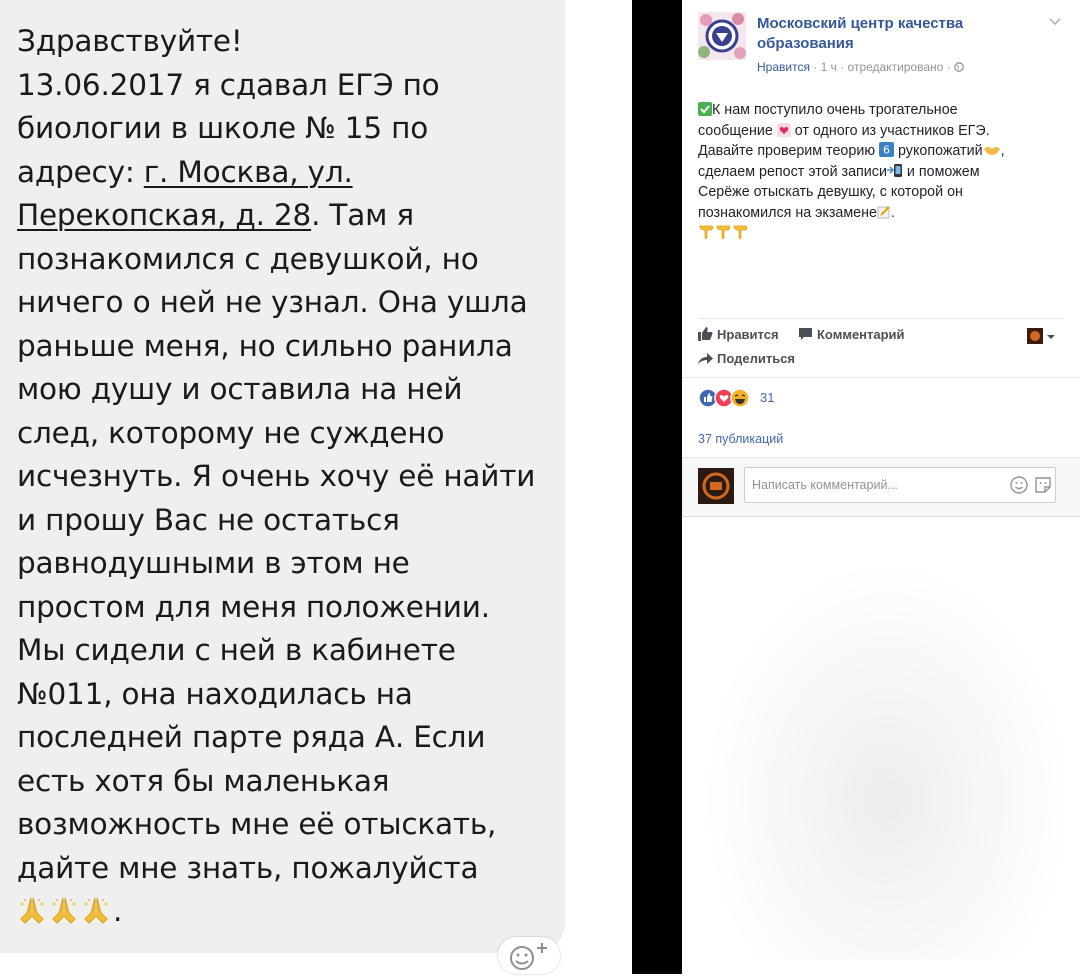 The image size is (1080, 979). What do you see at coordinates (892, 212) in the screenshot?
I see `post-text-segment: .` at bounding box center [892, 212].